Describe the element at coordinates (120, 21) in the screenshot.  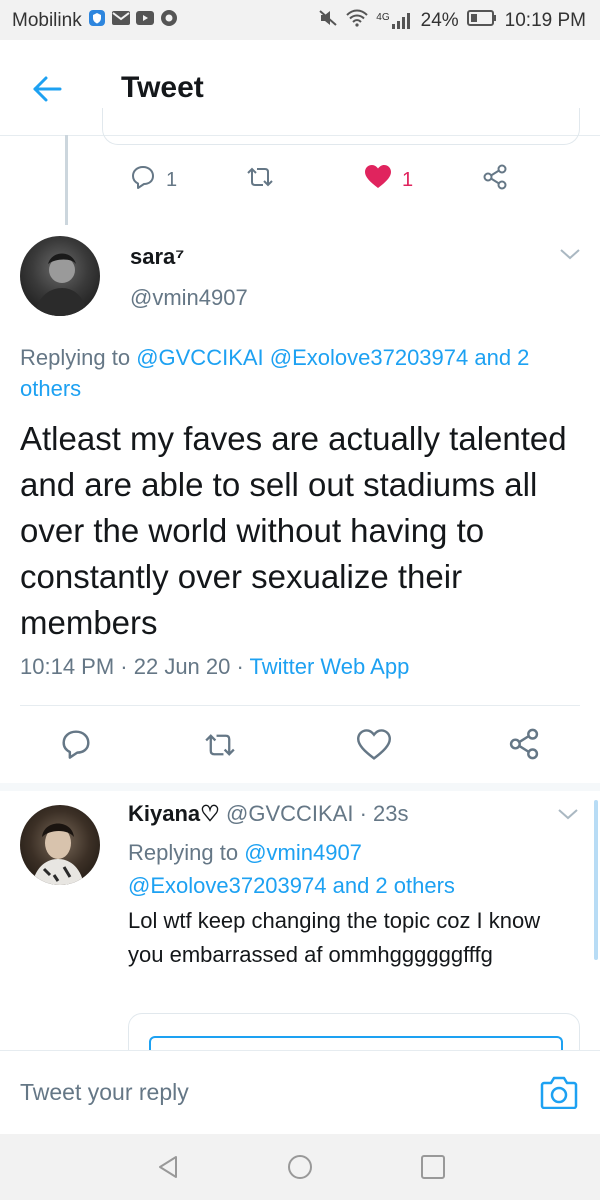
I see `mail-icon` at that location.